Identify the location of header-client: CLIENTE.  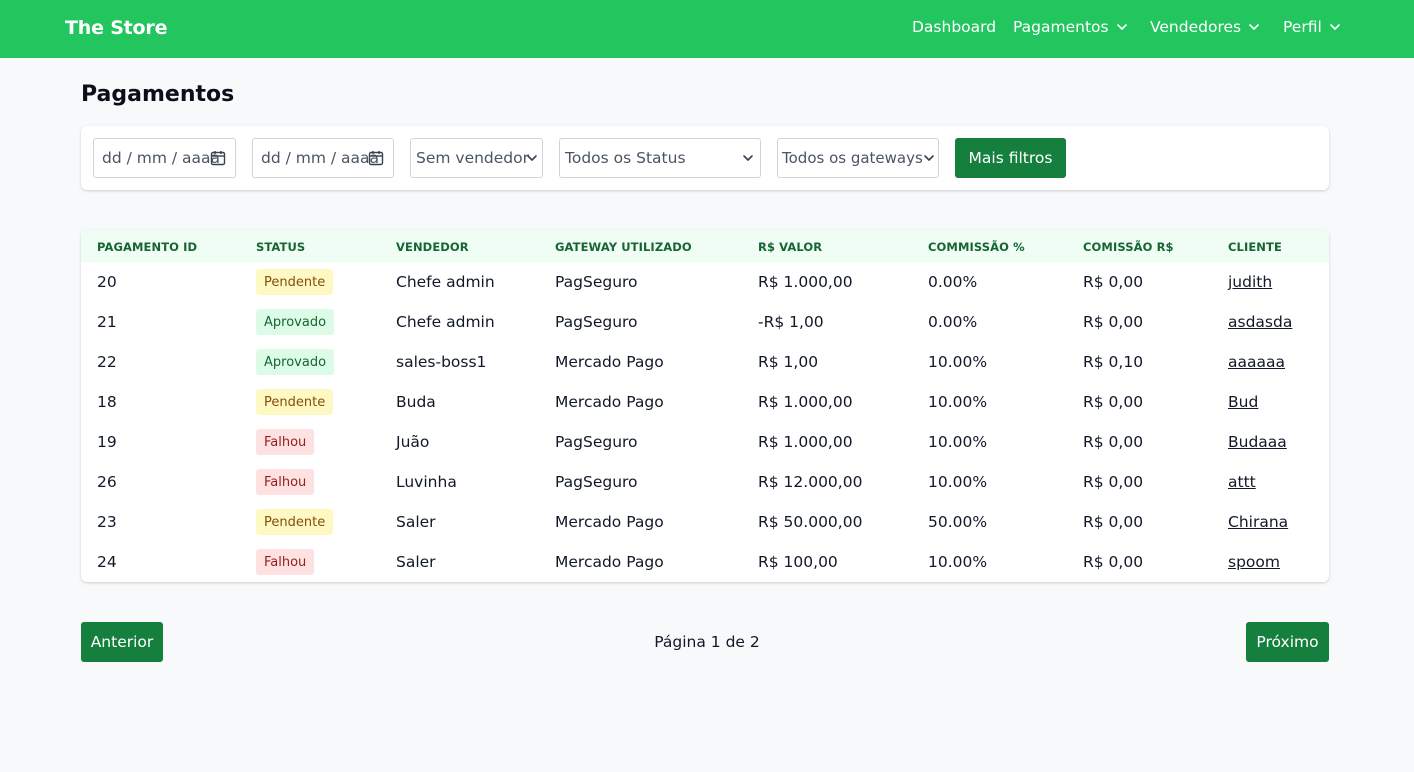
(1255, 247).